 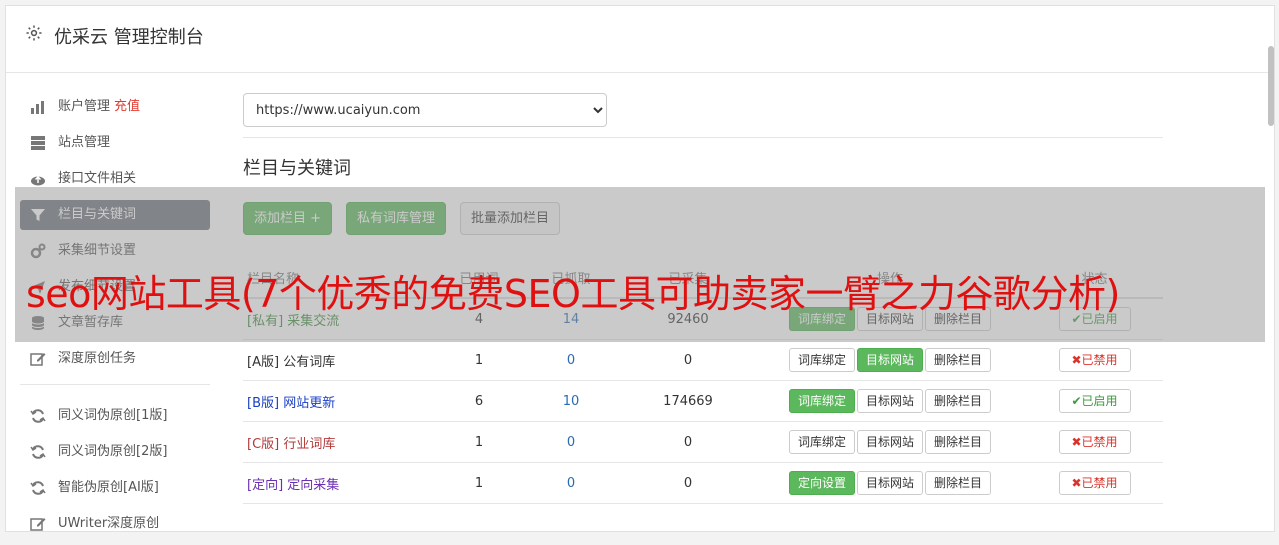 What do you see at coordinates (313, 485) in the screenshot?
I see `column-title: 定向采集` at bounding box center [313, 485].